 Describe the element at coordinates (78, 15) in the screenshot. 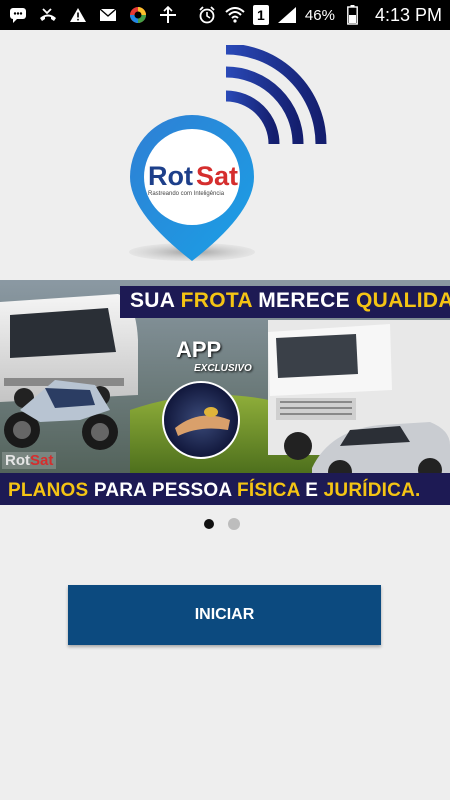

I see `warning-icon` at that location.